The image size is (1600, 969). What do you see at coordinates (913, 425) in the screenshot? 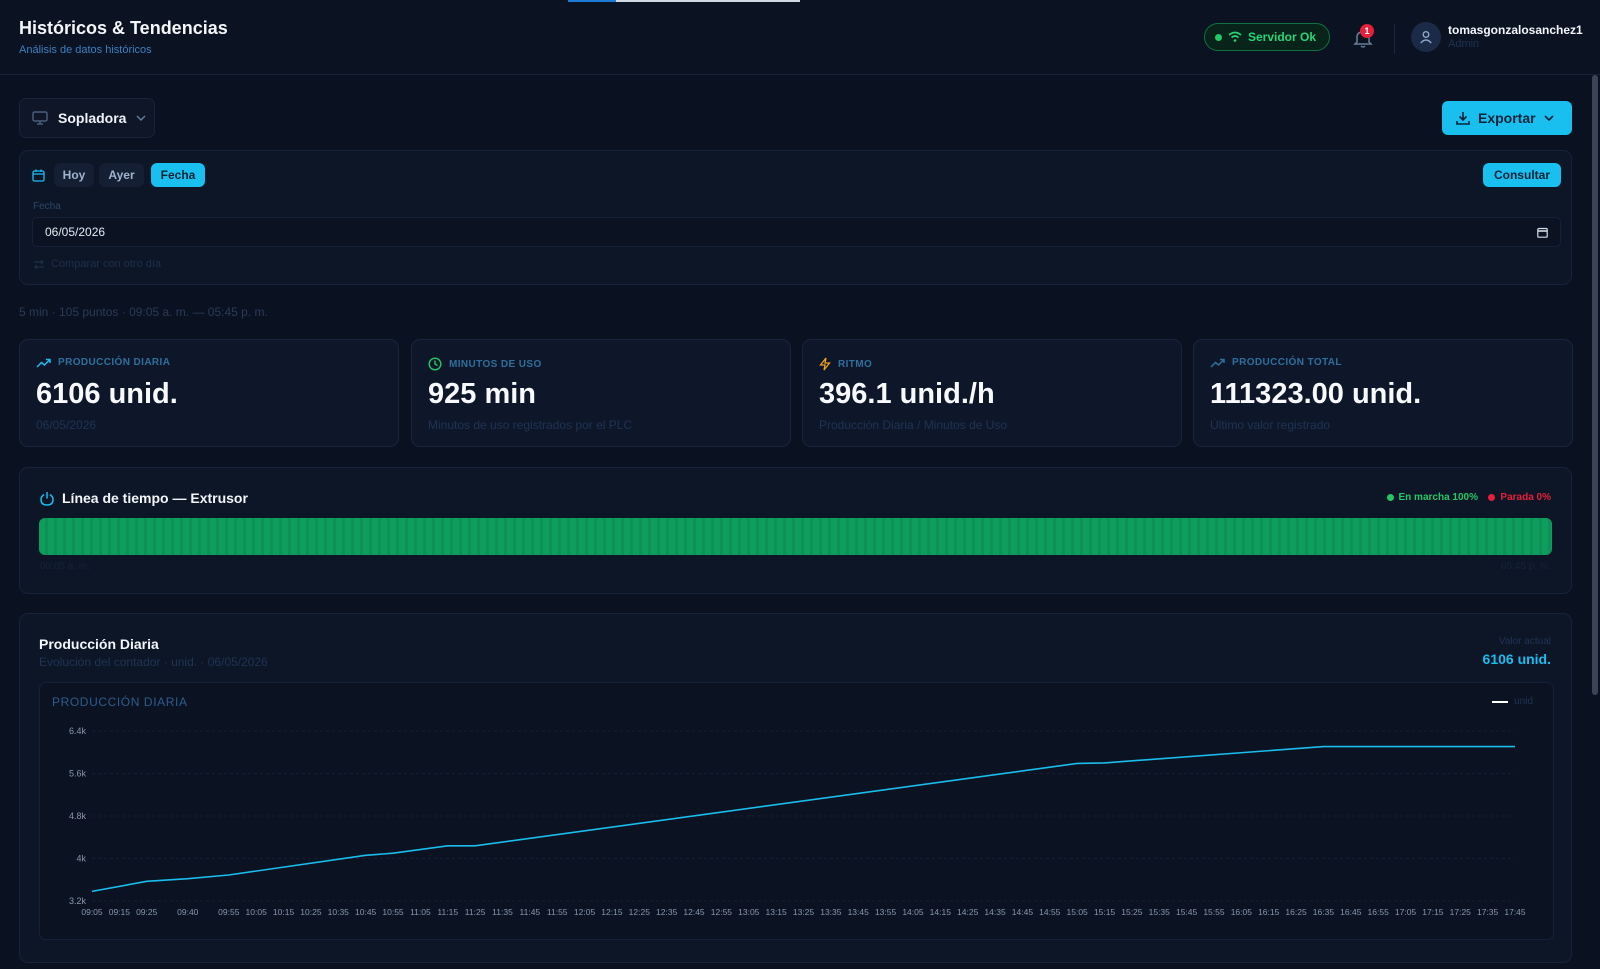
I see `kpi-subtitle: Producción Diaria / Minutos de Uso` at bounding box center [913, 425].